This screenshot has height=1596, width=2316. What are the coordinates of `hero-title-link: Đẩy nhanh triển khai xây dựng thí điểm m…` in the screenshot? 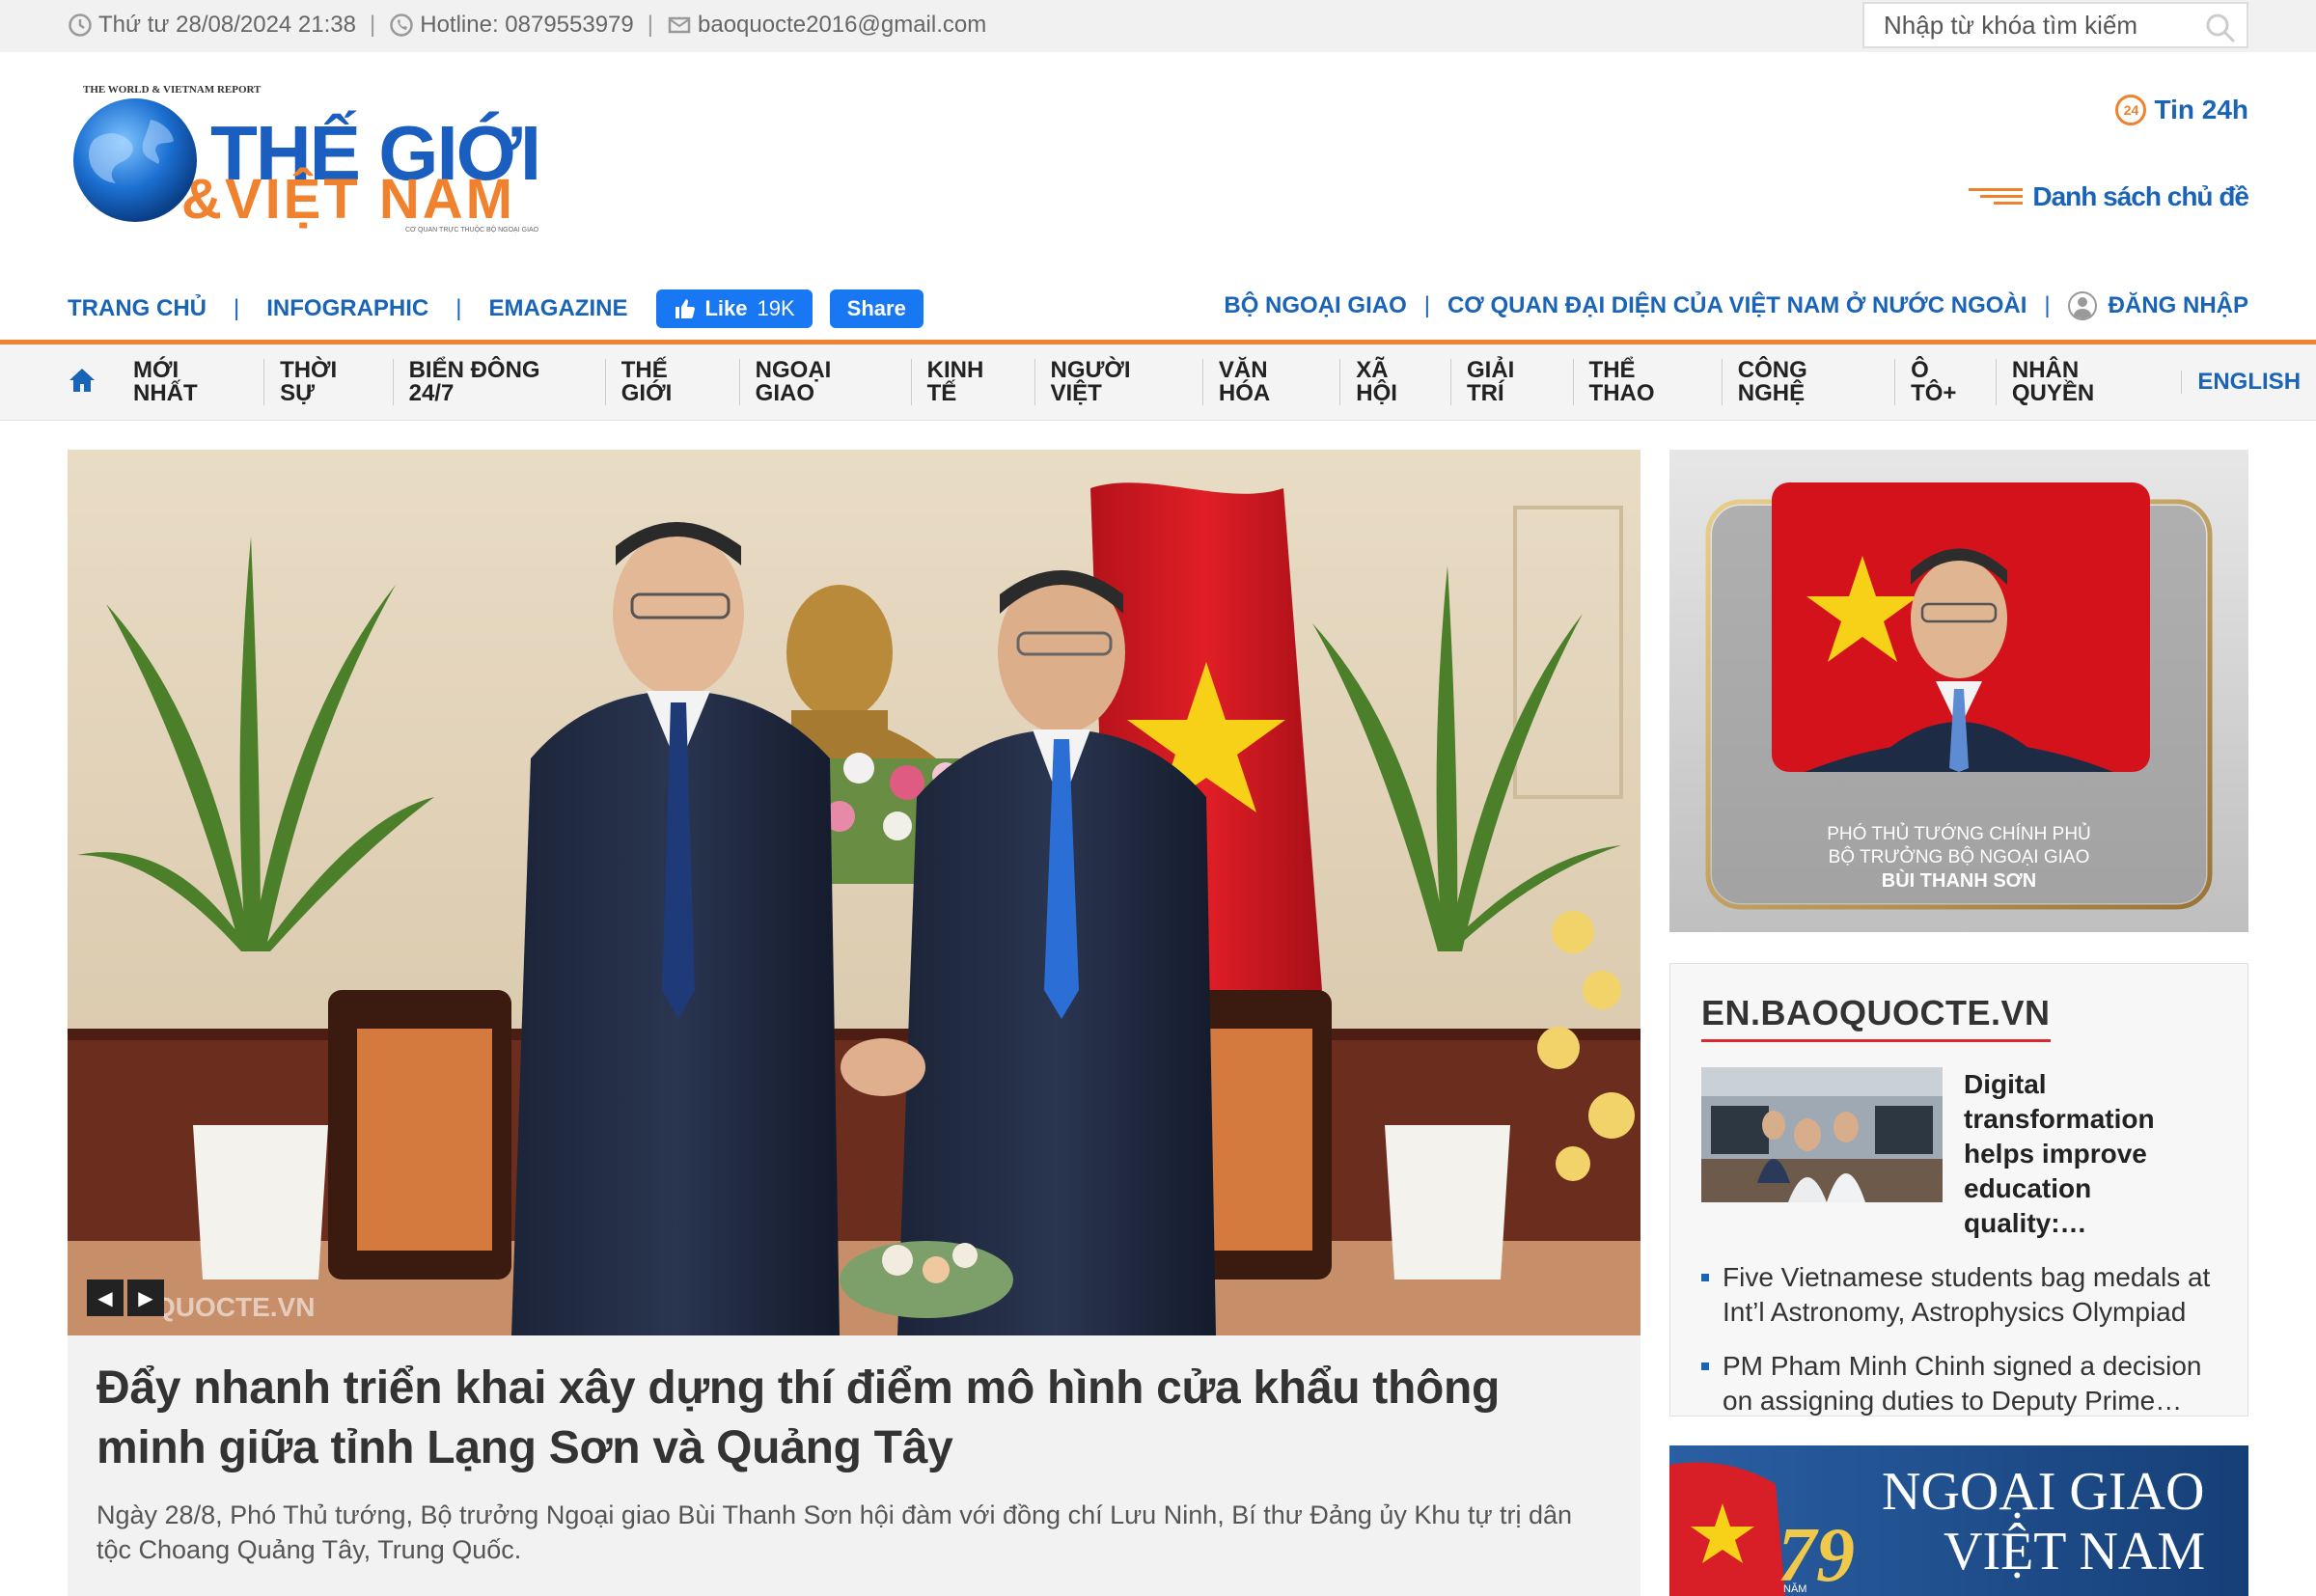 It's located at (854, 1419).